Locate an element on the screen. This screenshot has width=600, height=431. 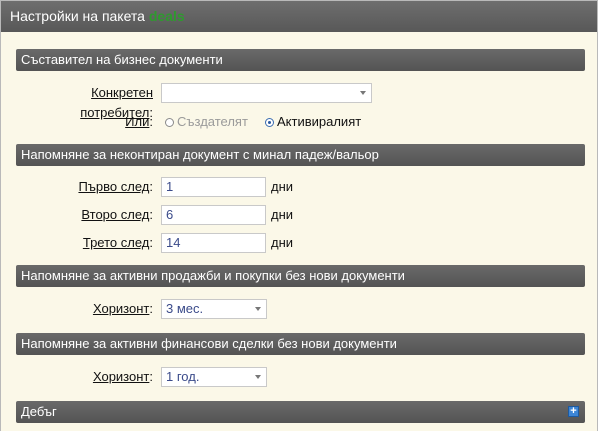
third-after-label: Трето след: is located at coordinates (84, 243).